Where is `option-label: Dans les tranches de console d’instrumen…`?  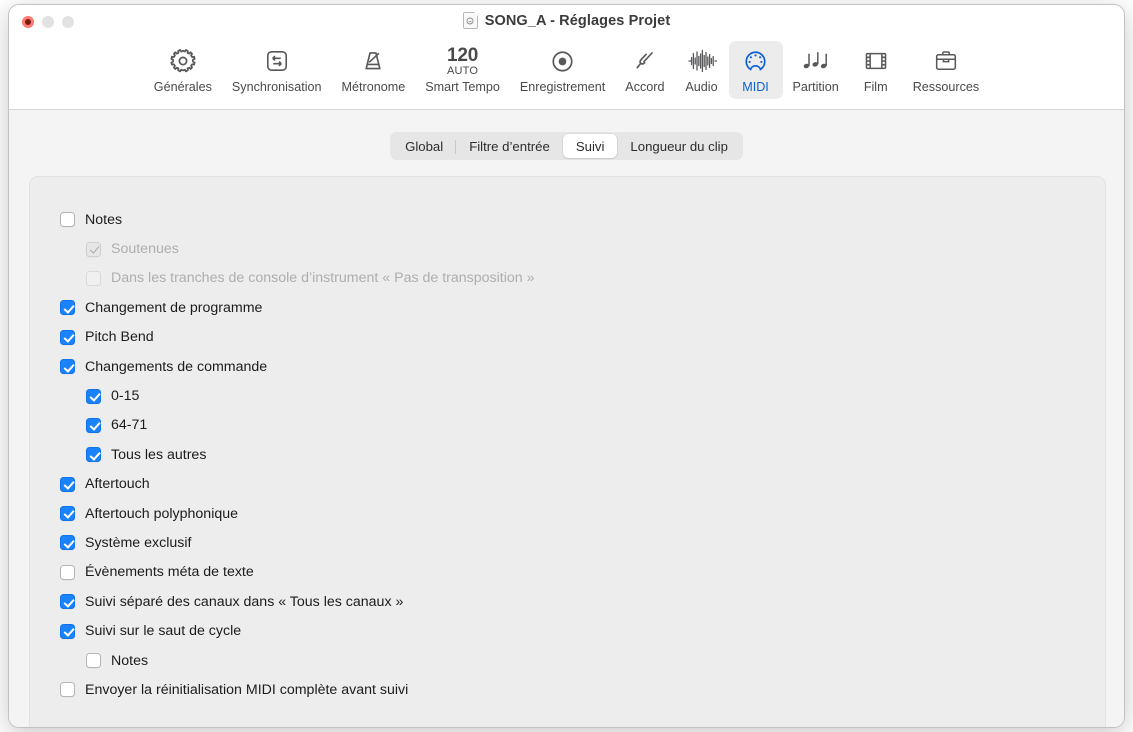
option-label: Dans les tranches de console d’instrumen… is located at coordinates (323, 278).